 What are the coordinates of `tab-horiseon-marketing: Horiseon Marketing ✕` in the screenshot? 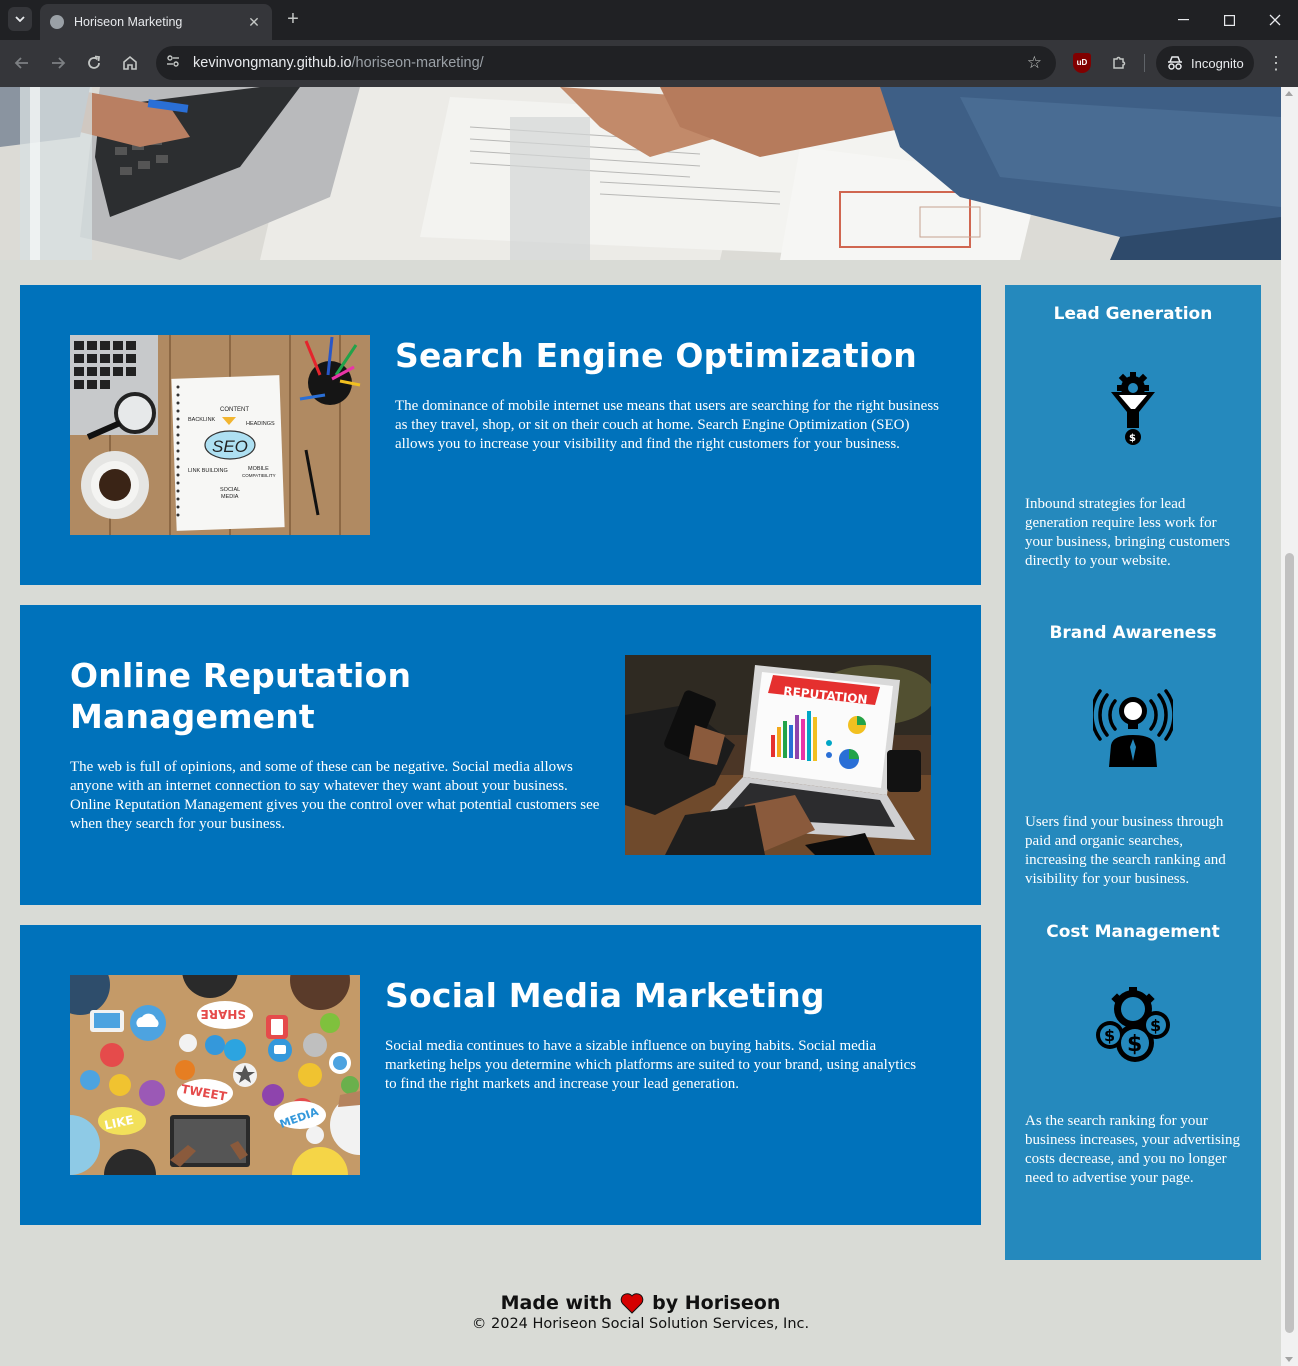 It's located at (156, 22).